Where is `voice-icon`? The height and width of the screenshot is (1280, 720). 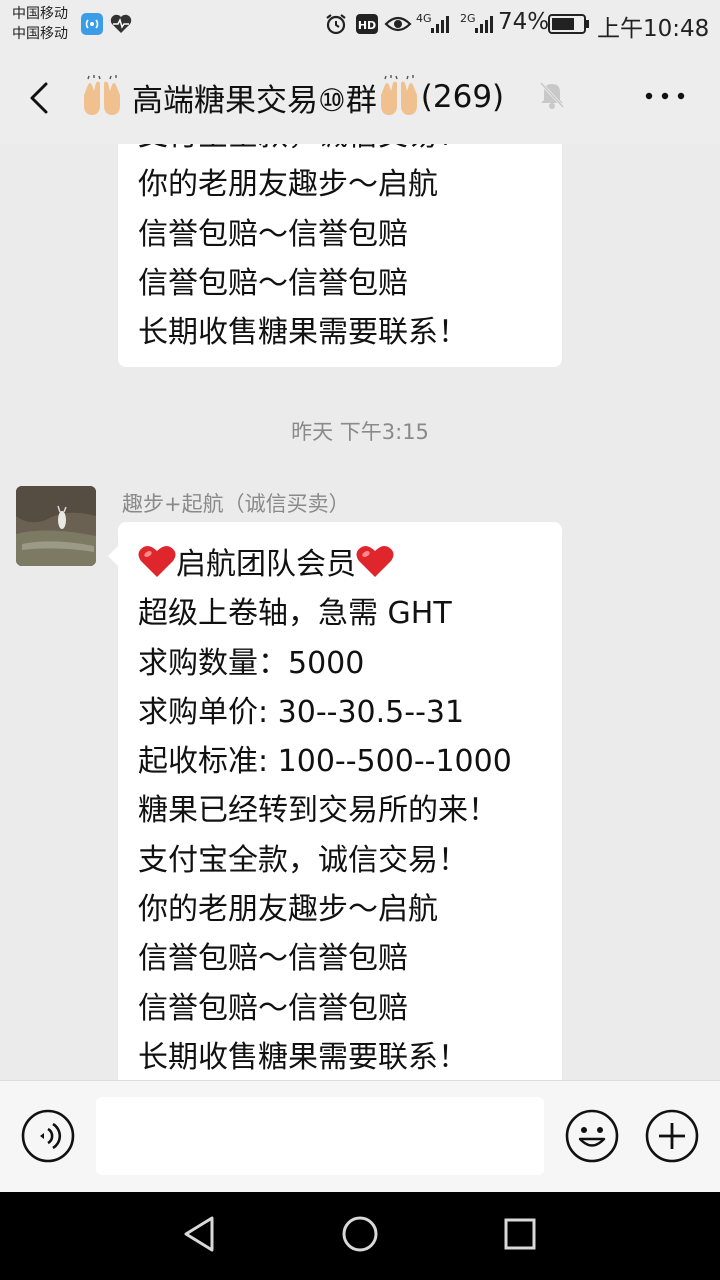 voice-icon is located at coordinates (48, 1136).